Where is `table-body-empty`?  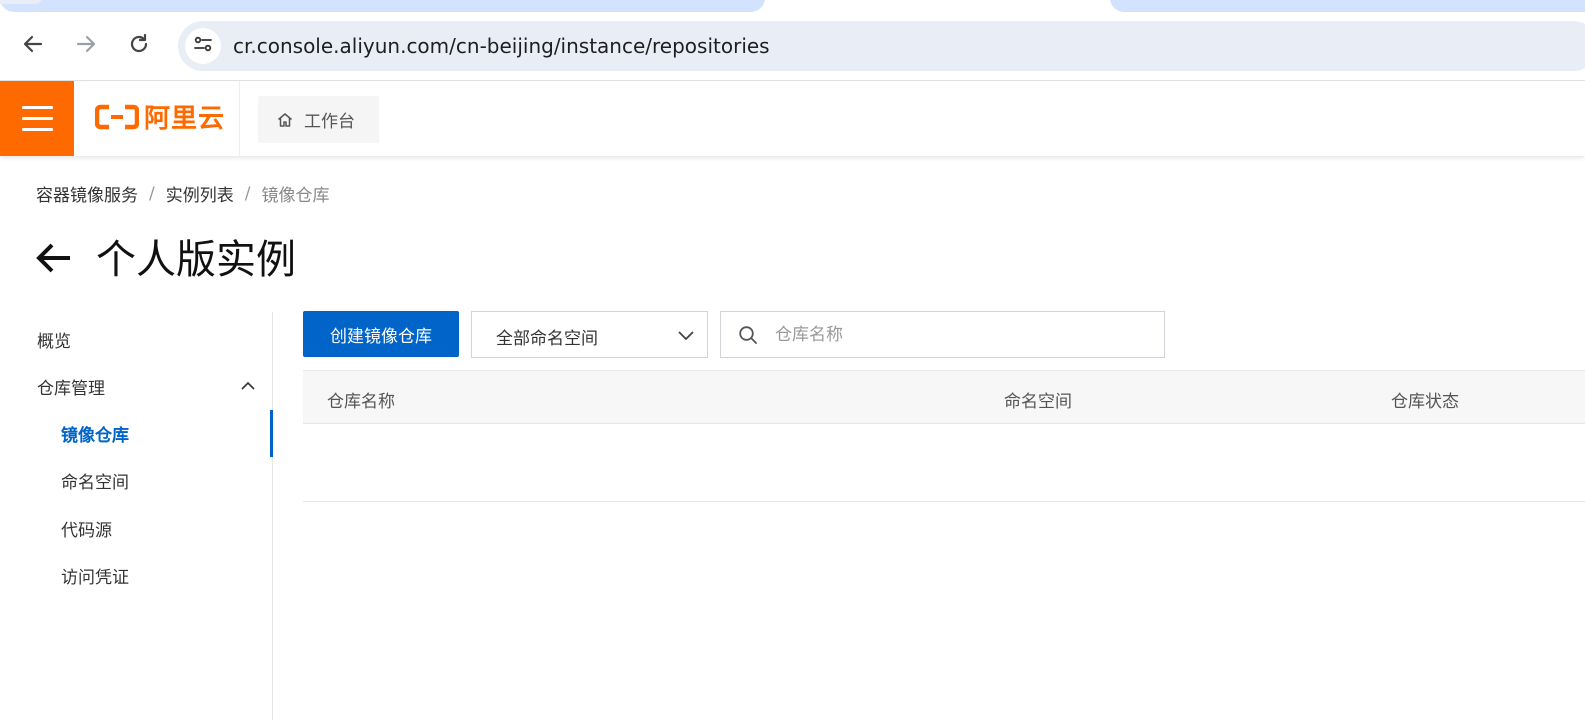
table-body-empty is located at coordinates (944, 463).